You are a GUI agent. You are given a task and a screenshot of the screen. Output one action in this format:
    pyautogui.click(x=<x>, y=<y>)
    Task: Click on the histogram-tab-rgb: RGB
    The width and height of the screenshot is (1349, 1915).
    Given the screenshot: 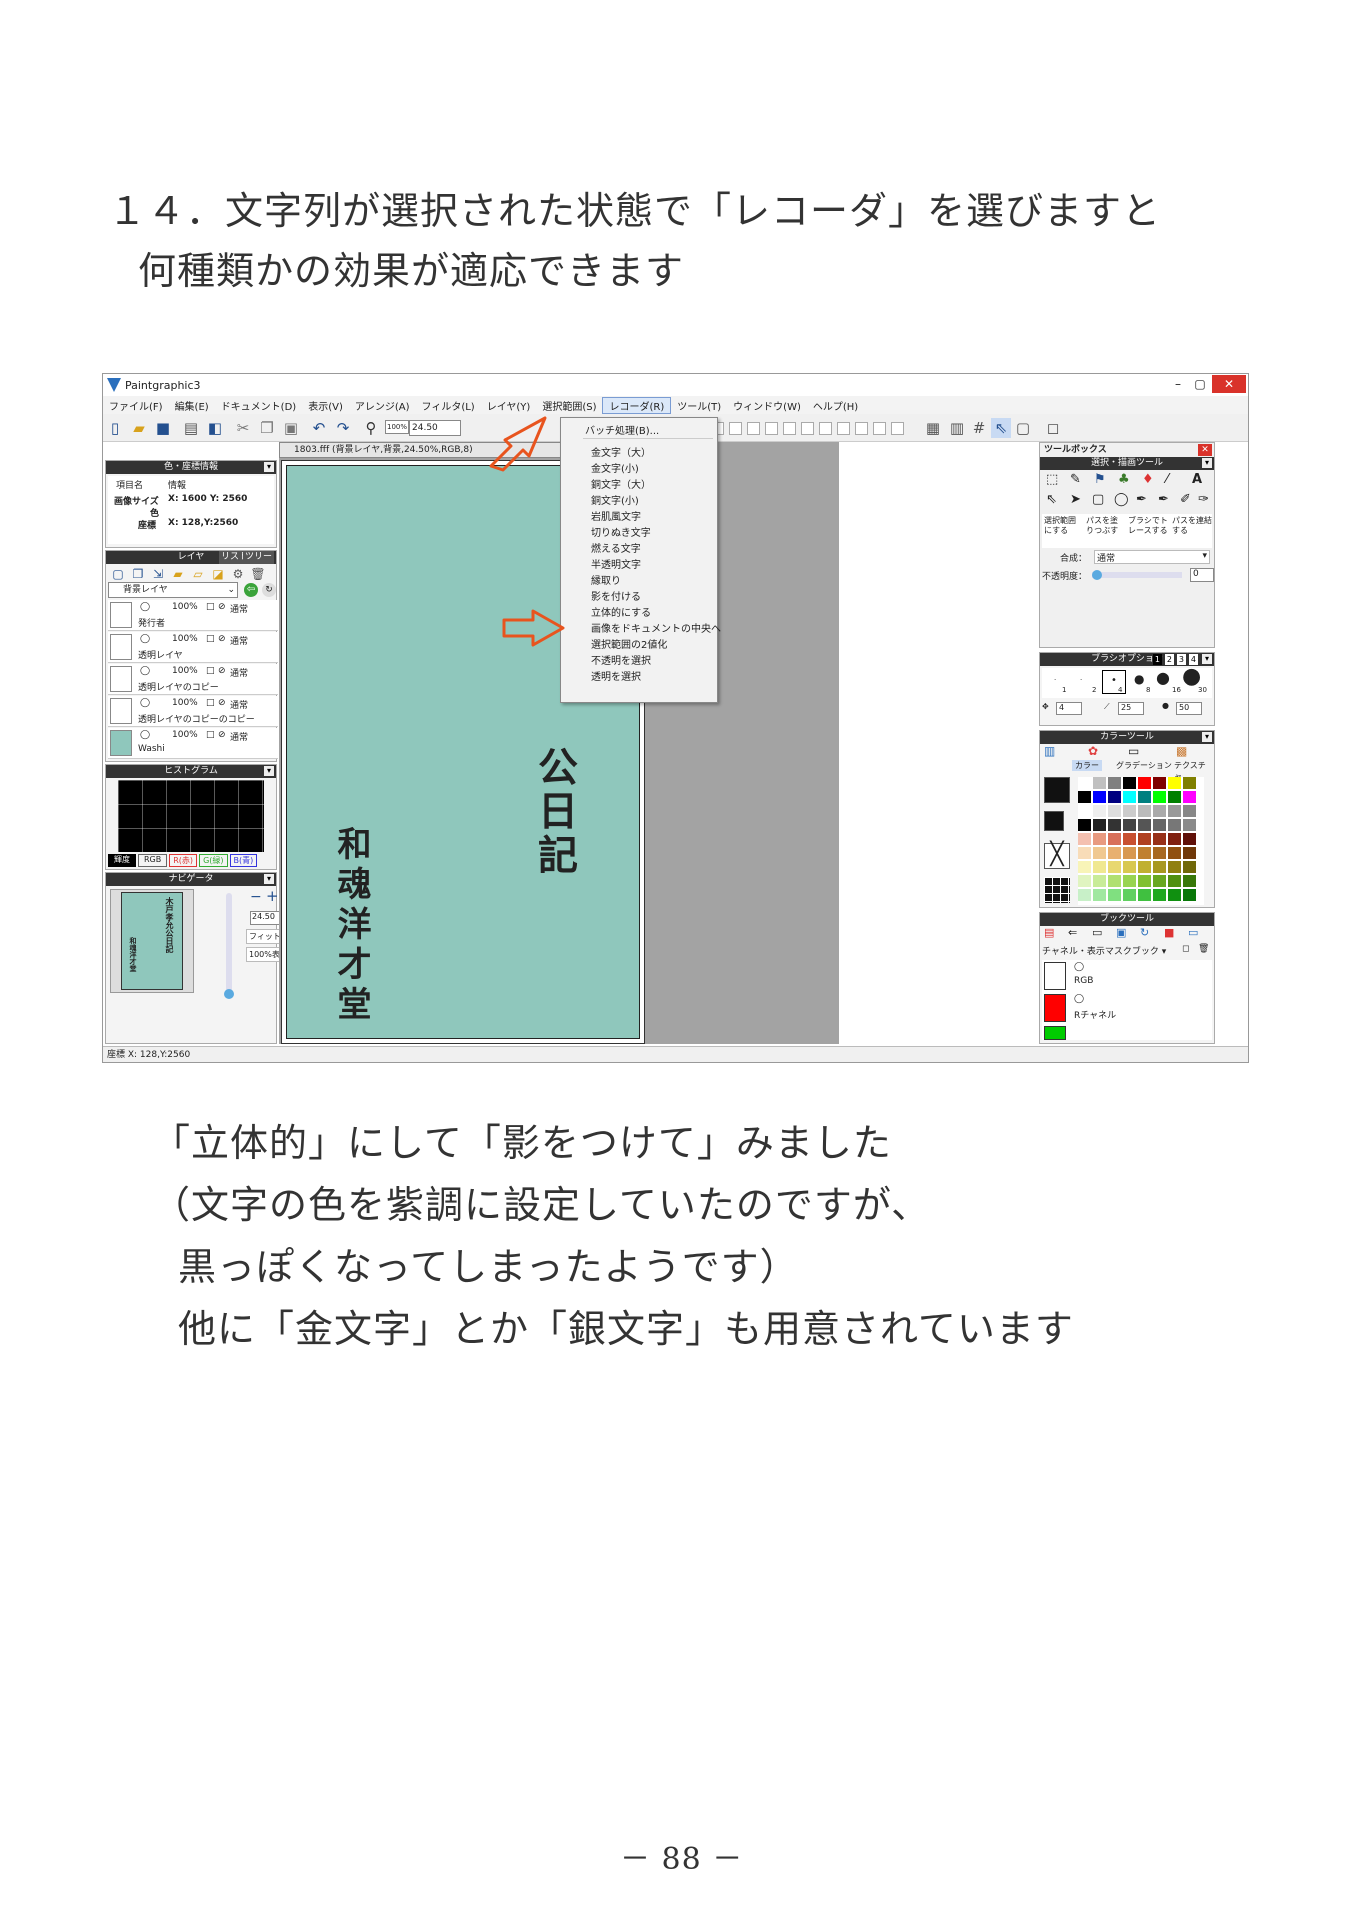 What is the action you would take?
    pyautogui.click(x=153, y=860)
    